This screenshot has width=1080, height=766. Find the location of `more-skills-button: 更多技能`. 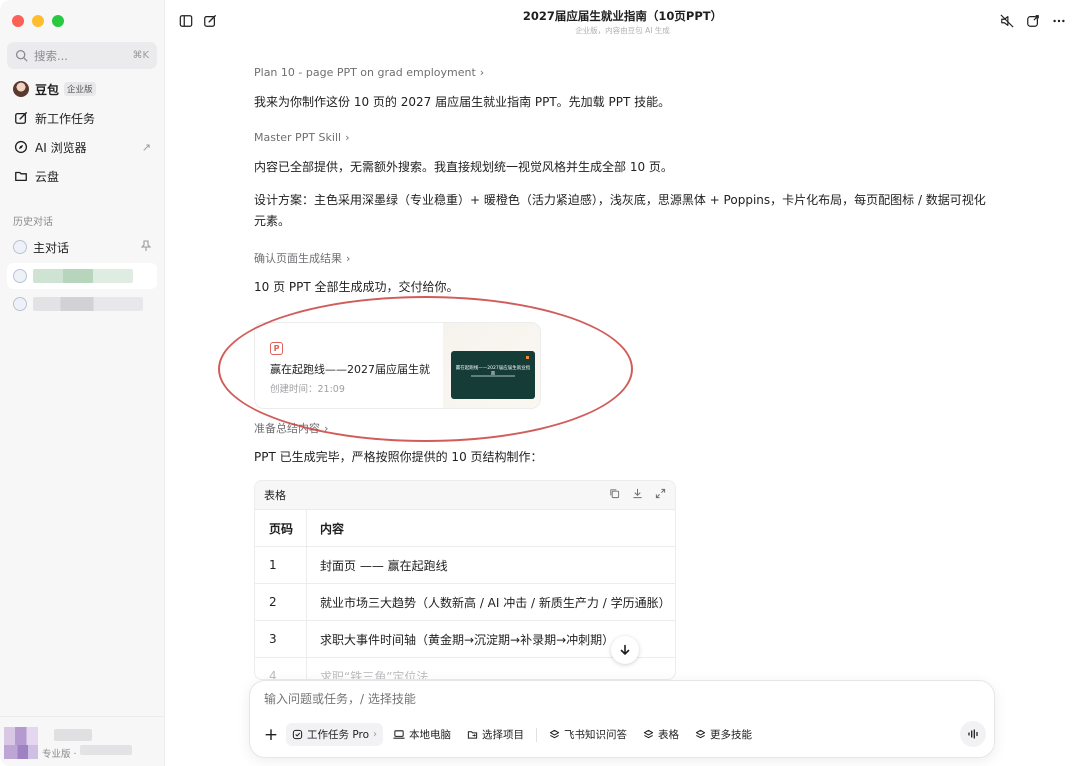

more-skills-button: 更多技能 is located at coordinates (723, 734).